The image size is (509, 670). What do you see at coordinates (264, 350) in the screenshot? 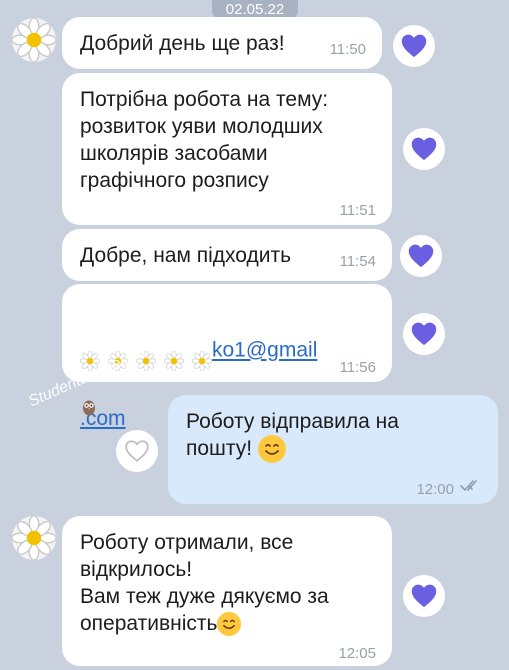
I see `email-link-text: ko1@gmail` at bounding box center [264, 350].